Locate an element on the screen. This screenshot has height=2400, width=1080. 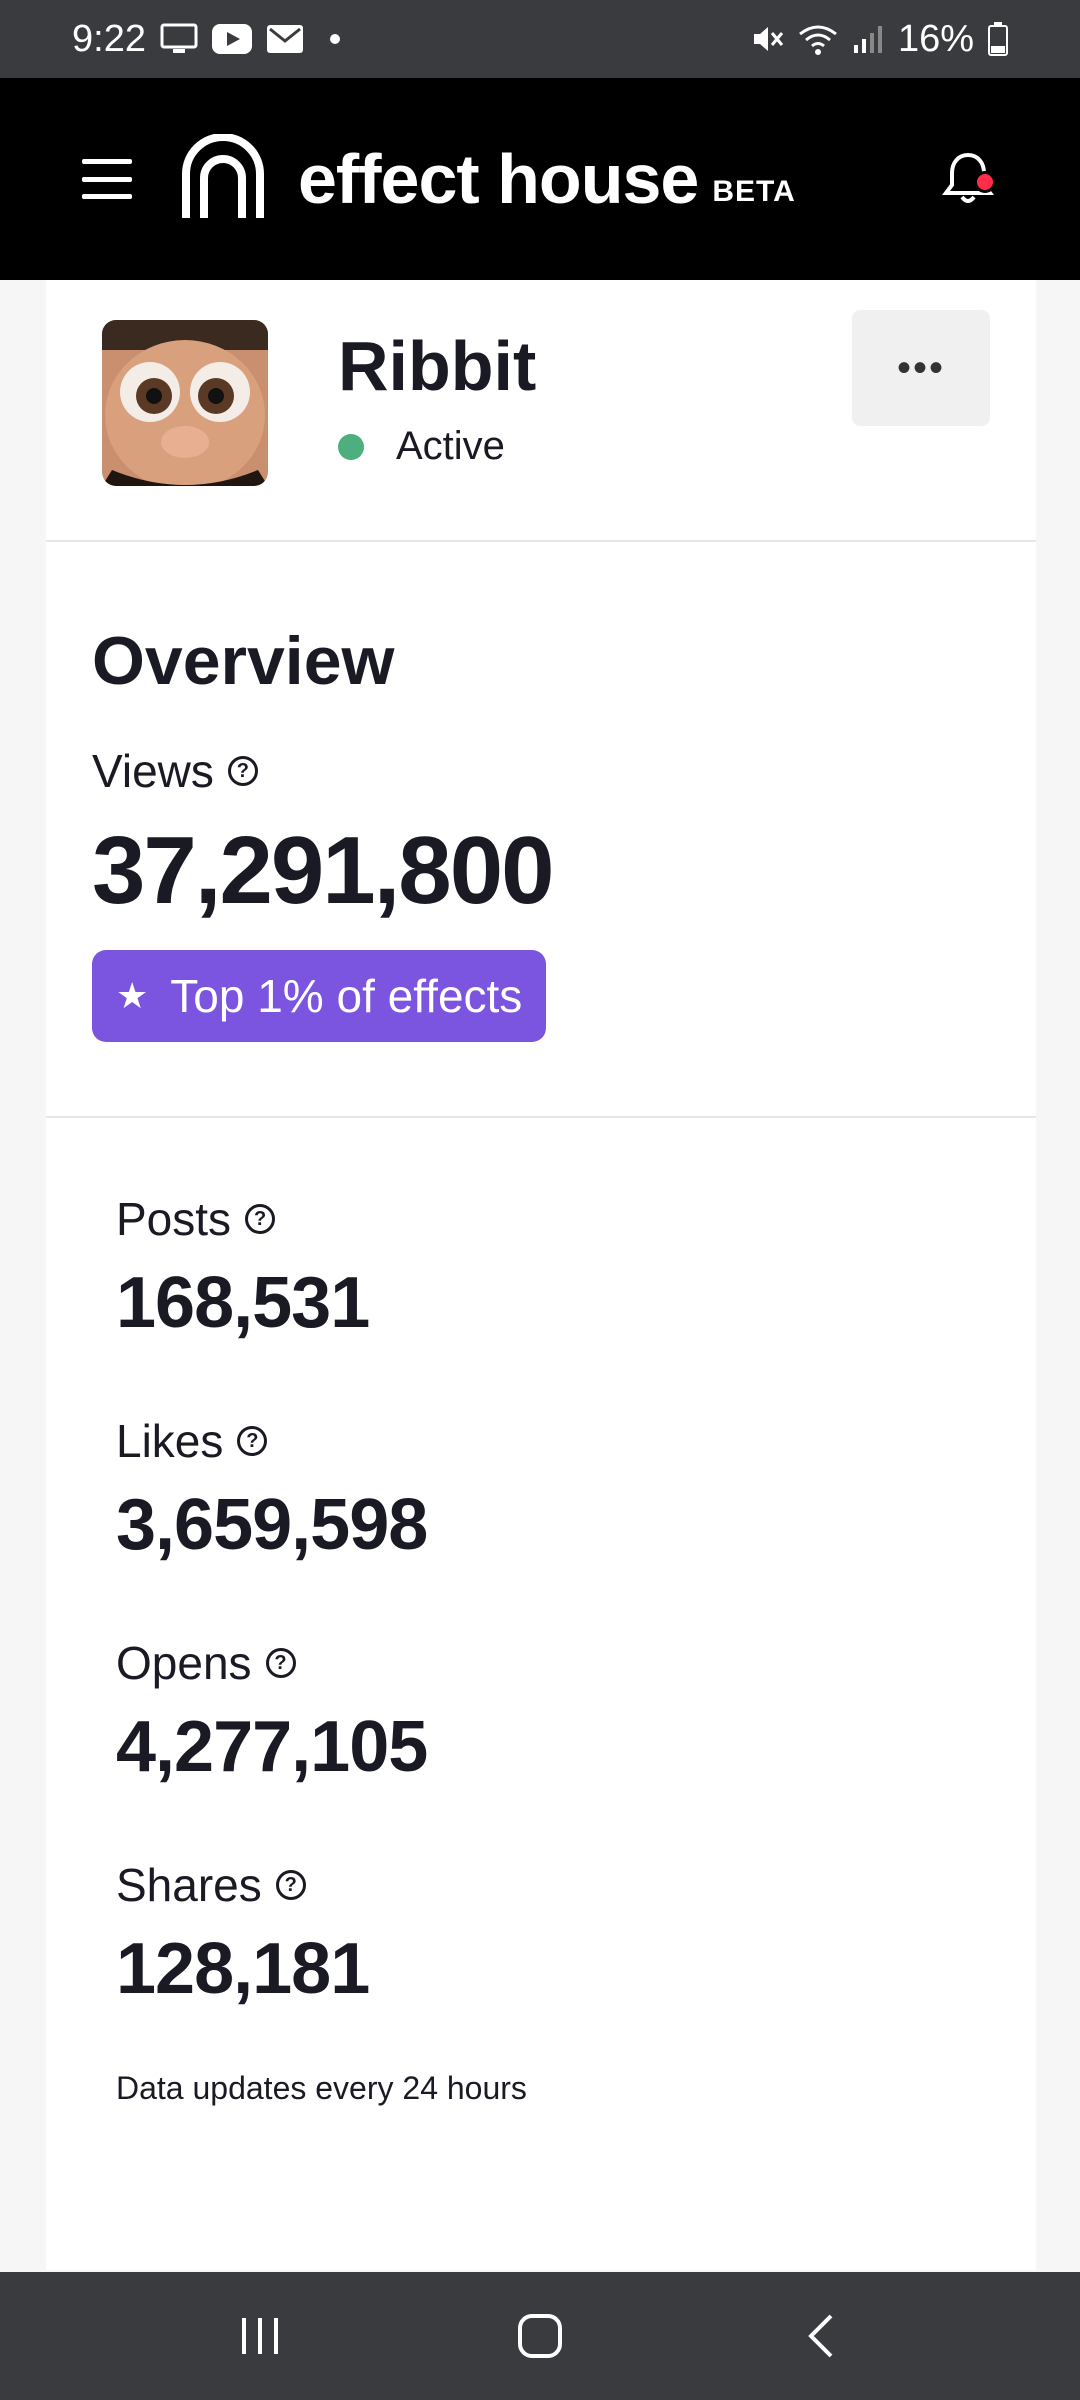
effect-house-logo: effect house BETA is located at coordinates (488, 178).